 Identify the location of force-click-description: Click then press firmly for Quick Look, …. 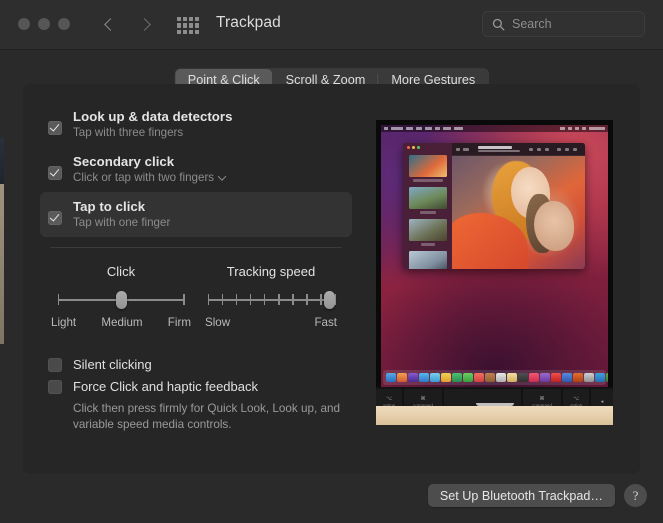
(206, 417).